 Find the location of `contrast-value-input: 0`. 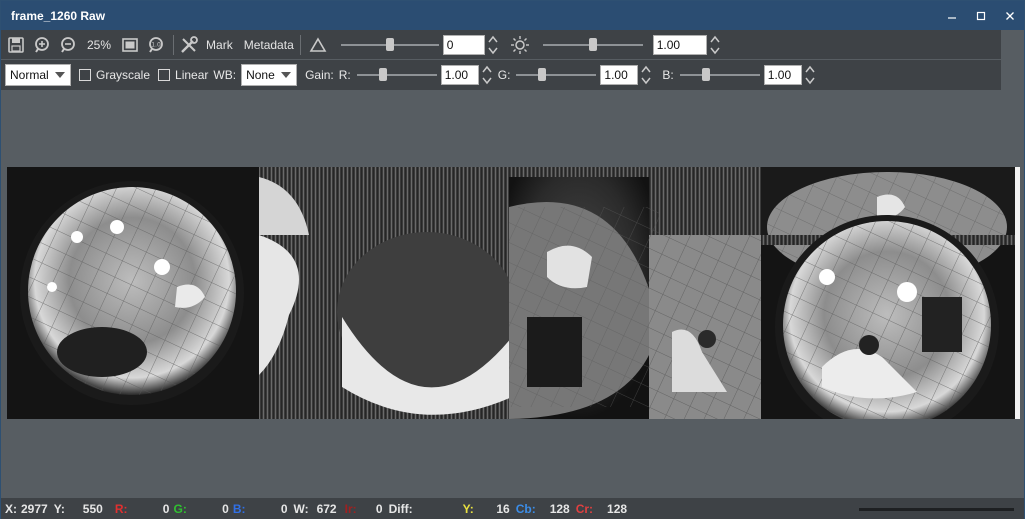

contrast-value-input: 0 is located at coordinates (463, 44).